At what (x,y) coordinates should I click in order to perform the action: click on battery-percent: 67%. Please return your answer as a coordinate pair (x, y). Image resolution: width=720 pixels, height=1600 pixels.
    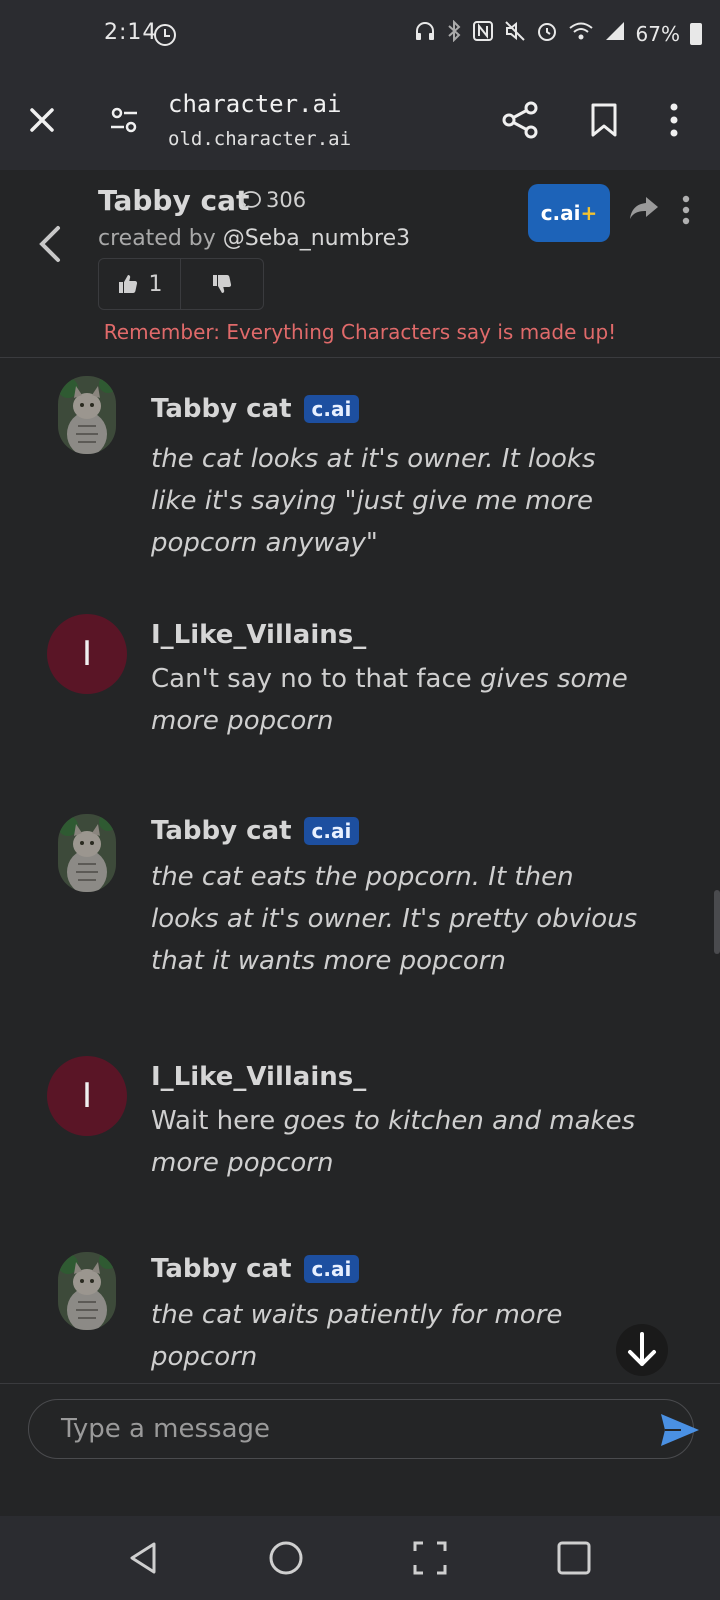
    Looking at the image, I should click on (657, 33).